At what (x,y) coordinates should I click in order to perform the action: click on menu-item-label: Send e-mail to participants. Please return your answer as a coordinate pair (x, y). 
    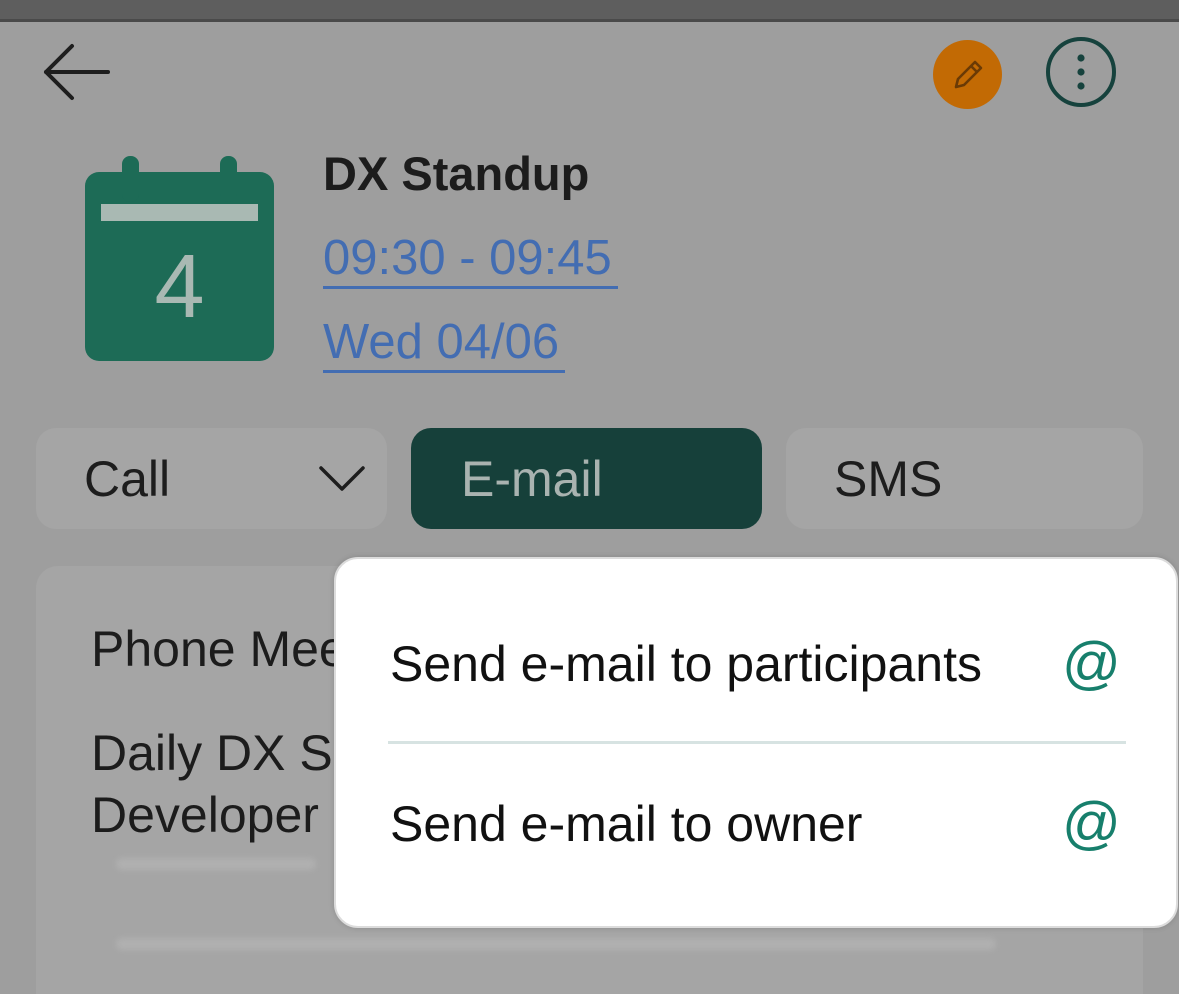
    Looking at the image, I should click on (686, 664).